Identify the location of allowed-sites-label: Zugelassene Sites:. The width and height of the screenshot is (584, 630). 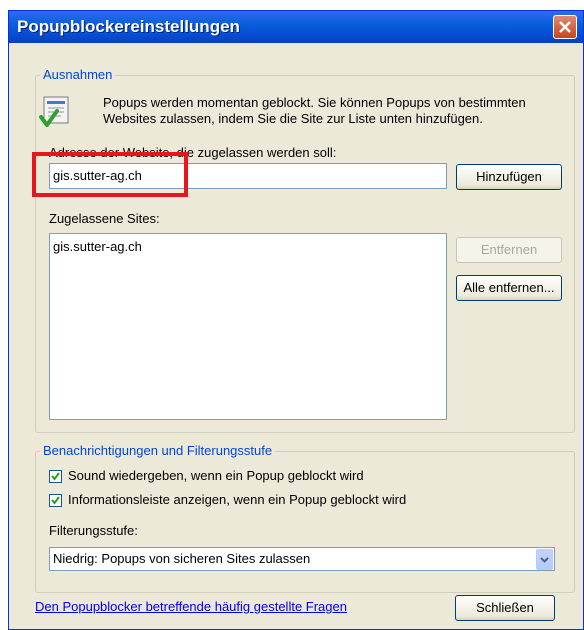
(104, 218).